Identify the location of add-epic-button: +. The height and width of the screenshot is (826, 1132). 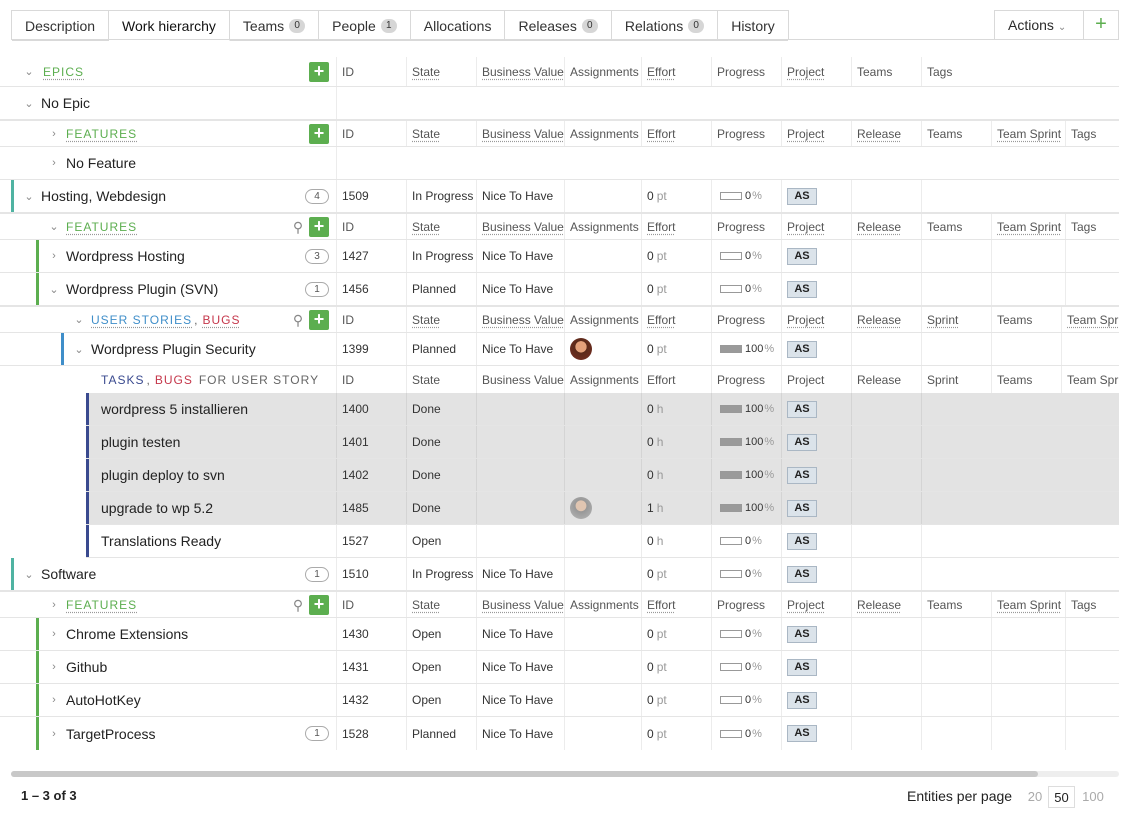
(319, 72).